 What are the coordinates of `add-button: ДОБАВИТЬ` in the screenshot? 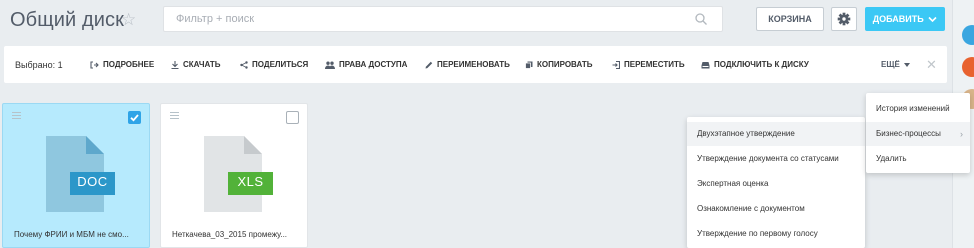 It's located at (905, 19).